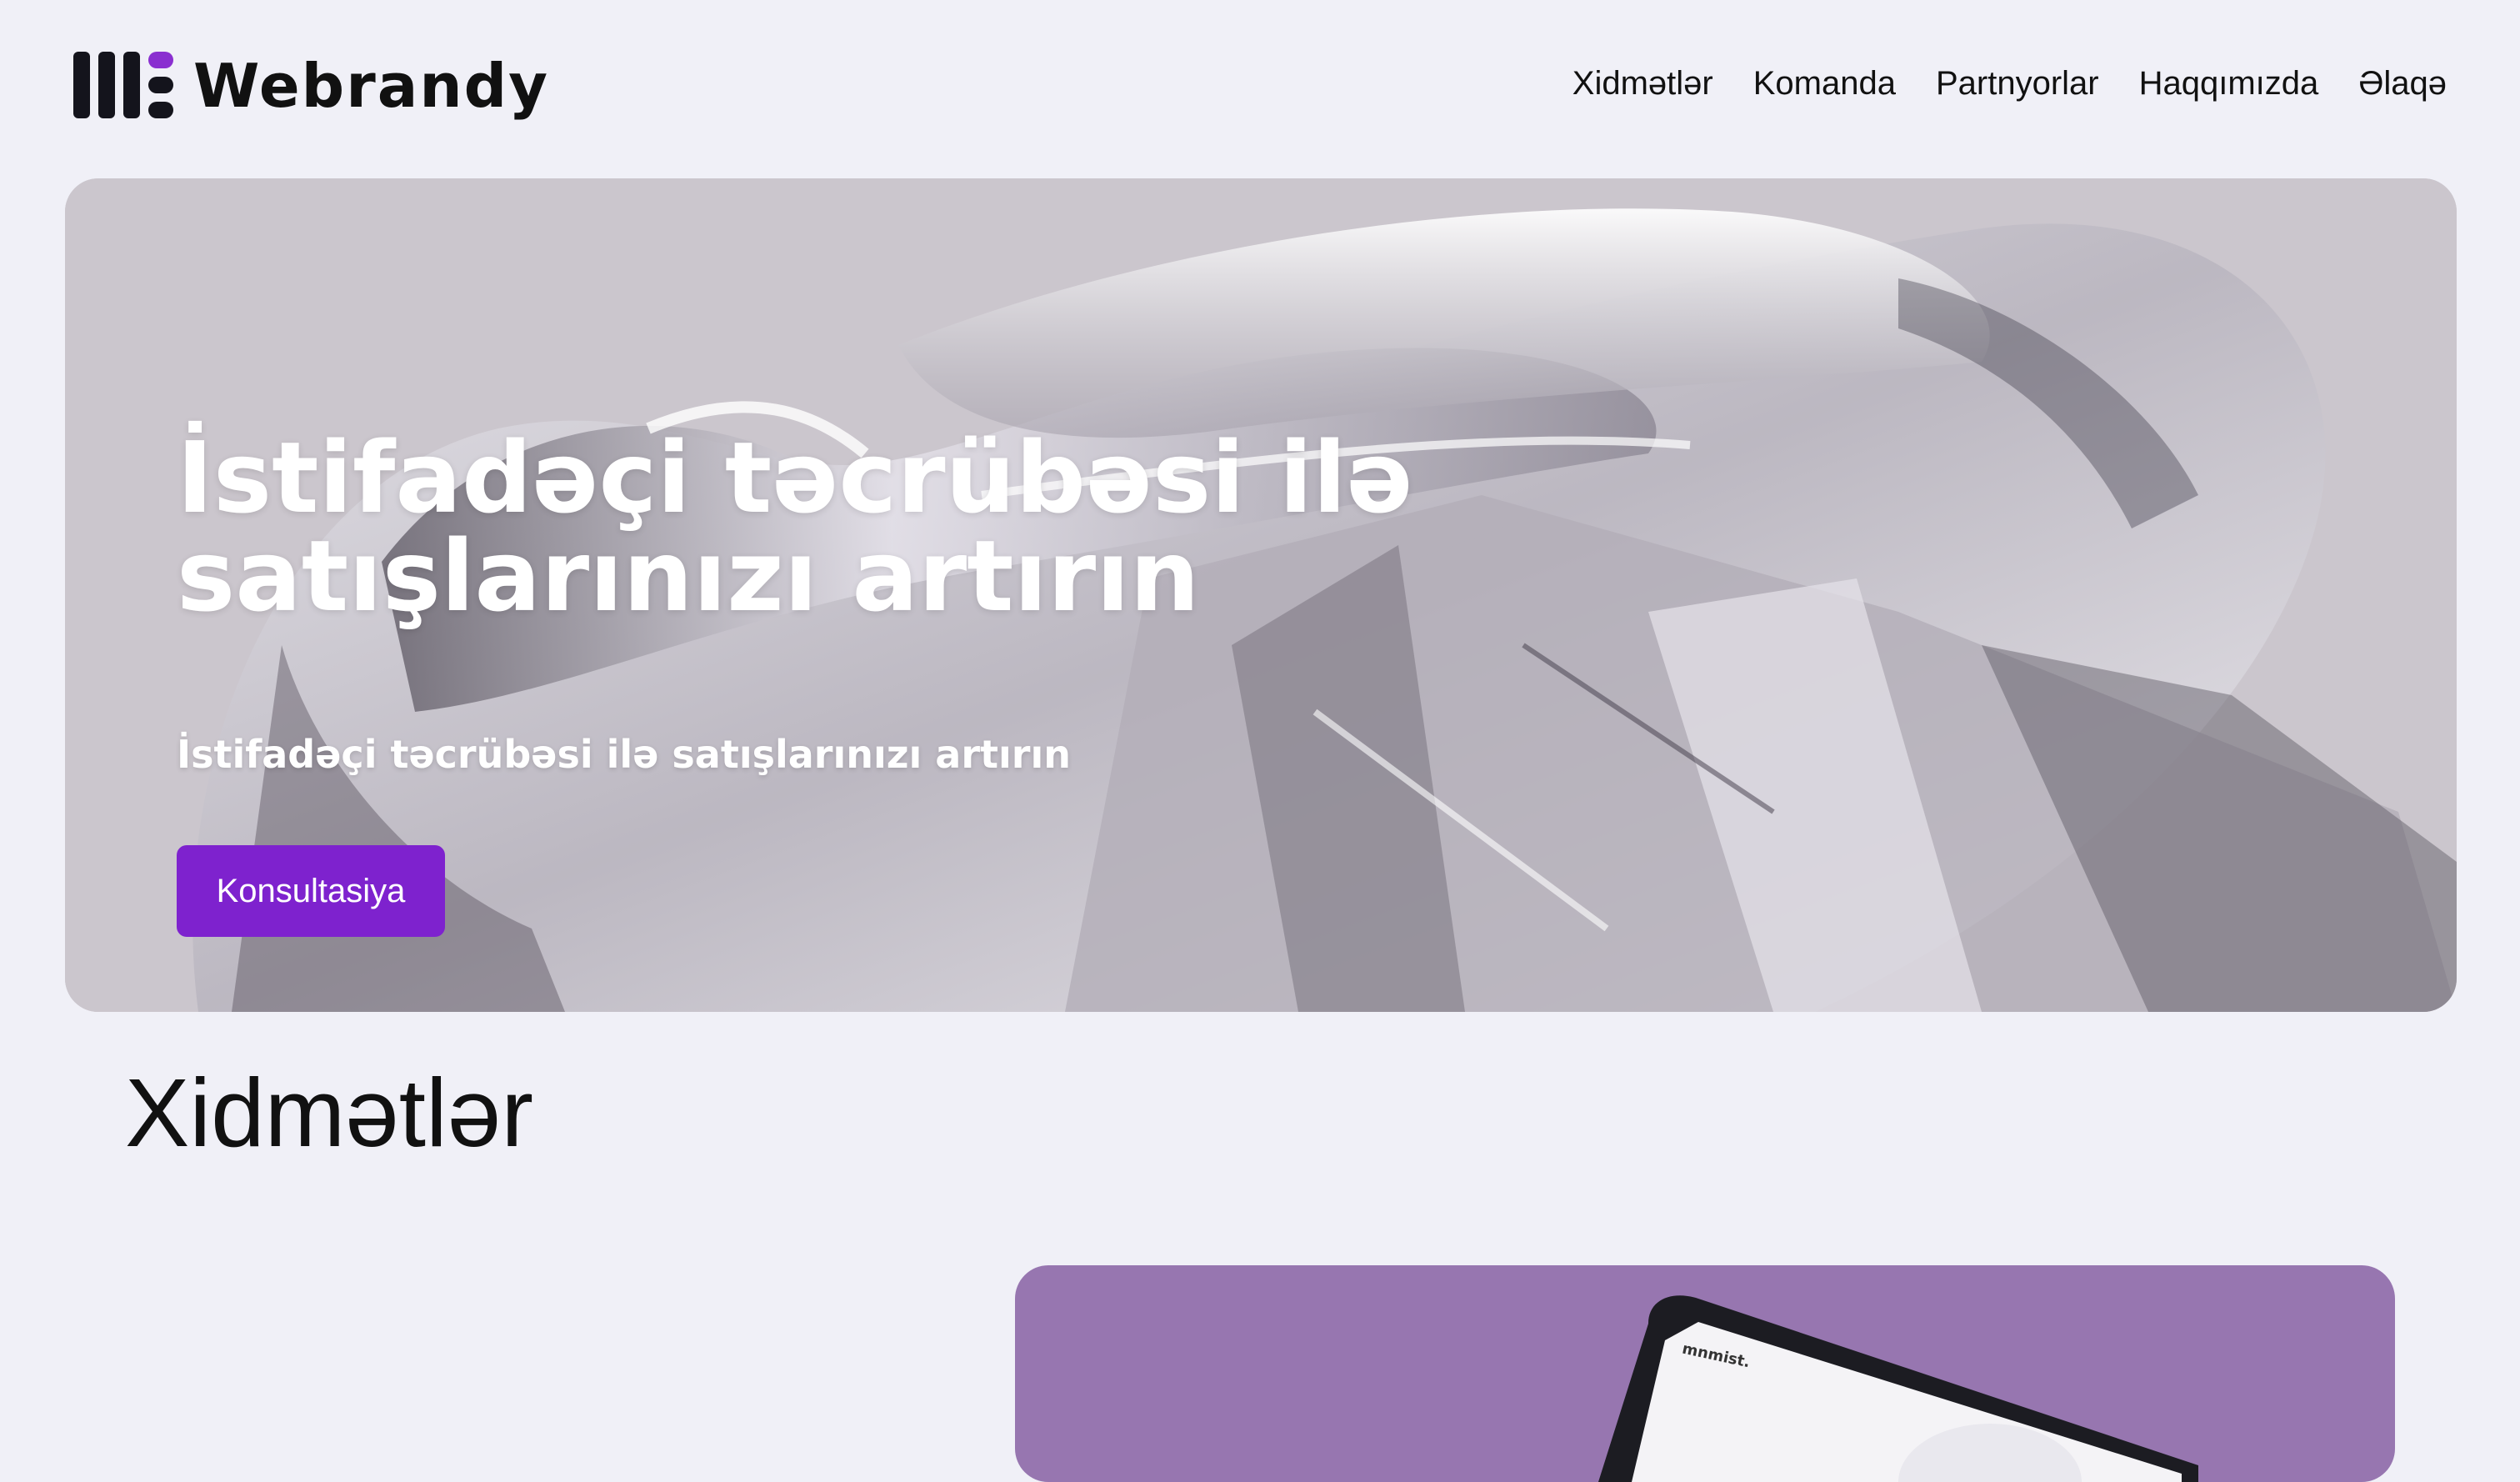  I want to click on nav-item-partners: Partnyorlar, so click(2017, 84).